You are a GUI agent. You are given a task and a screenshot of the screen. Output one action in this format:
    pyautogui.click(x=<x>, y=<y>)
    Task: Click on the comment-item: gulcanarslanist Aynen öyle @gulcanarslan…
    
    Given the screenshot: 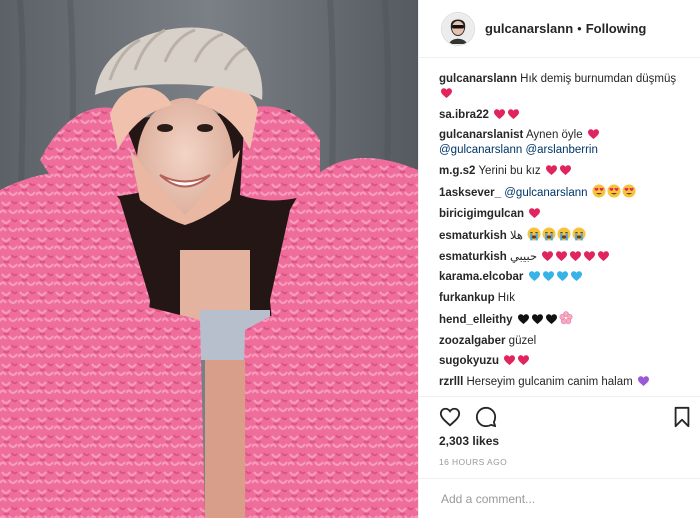 What is the action you would take?
    pyautogui.click(x=565, y=143)
    